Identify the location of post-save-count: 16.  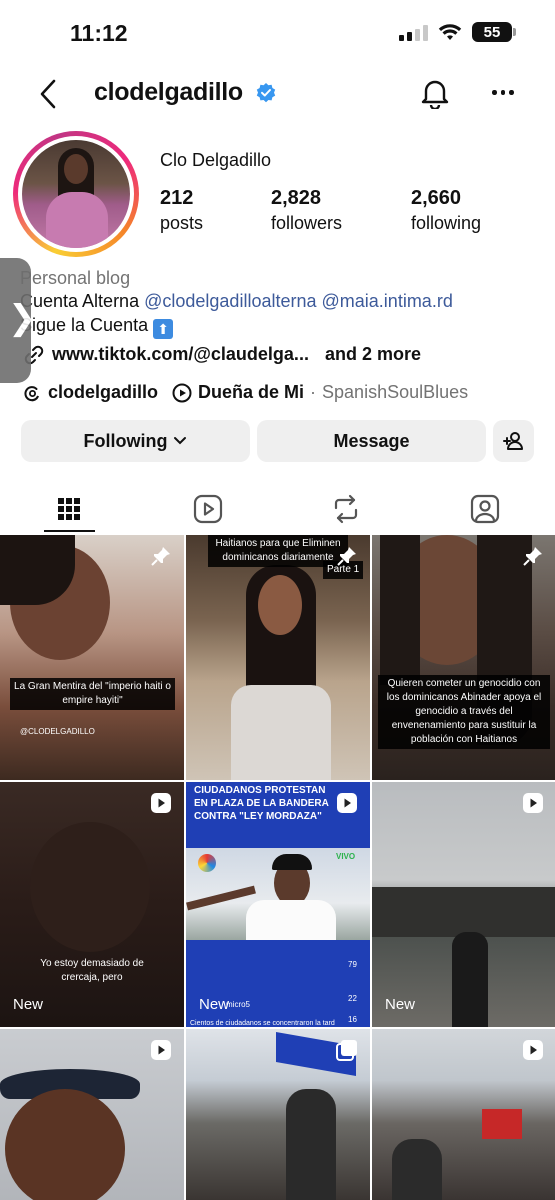
(352, 1019).